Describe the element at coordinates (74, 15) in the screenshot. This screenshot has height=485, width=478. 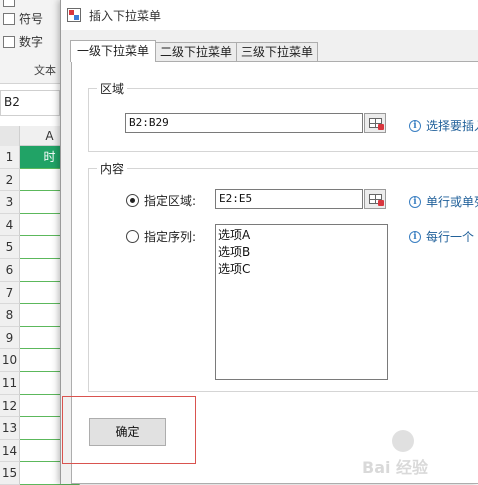
I see `app-icon` at that location.